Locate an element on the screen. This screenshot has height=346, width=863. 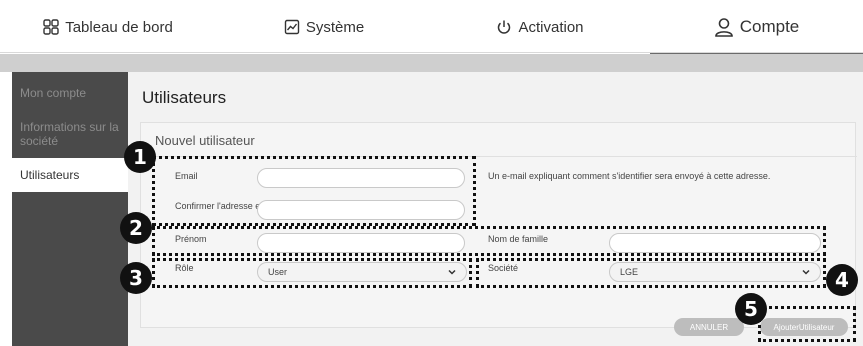
sidebar-item-label: Utilisateurs is located at coordinates (50, 175).